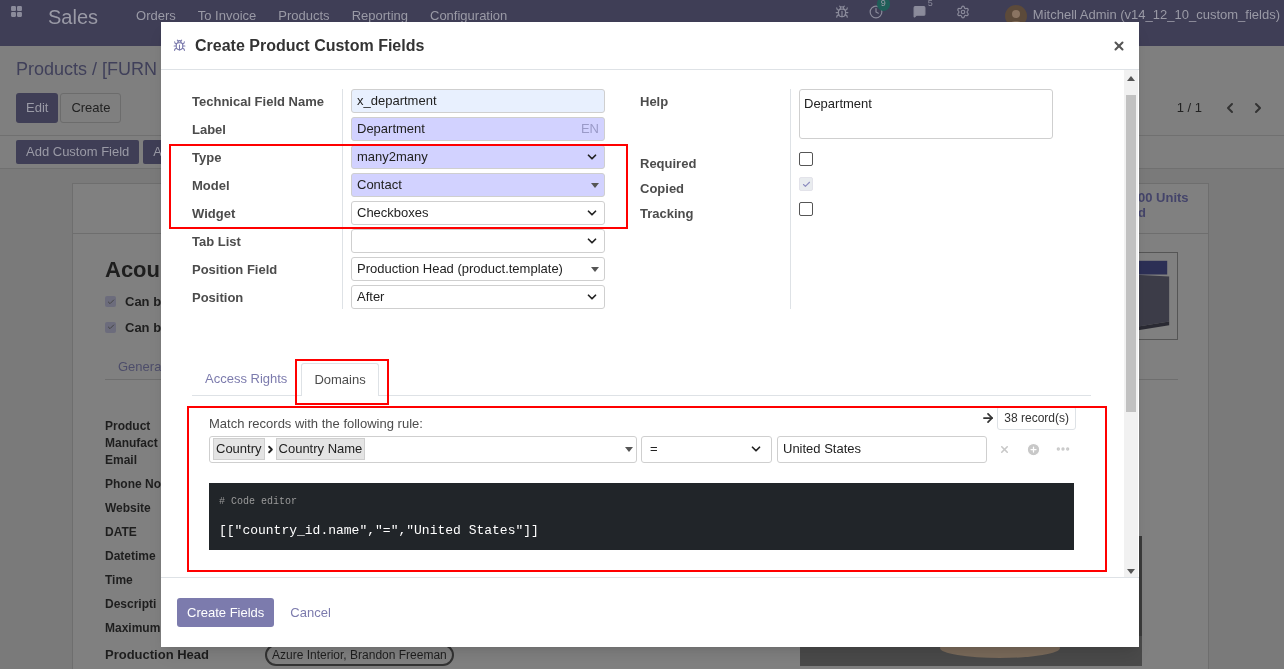 The width and height of the screenshot is (1284, 669). What do you see at coordinates (16, 11) in the screenshot?
I see `apps-menu-icon` at bounding box center [16, 11].